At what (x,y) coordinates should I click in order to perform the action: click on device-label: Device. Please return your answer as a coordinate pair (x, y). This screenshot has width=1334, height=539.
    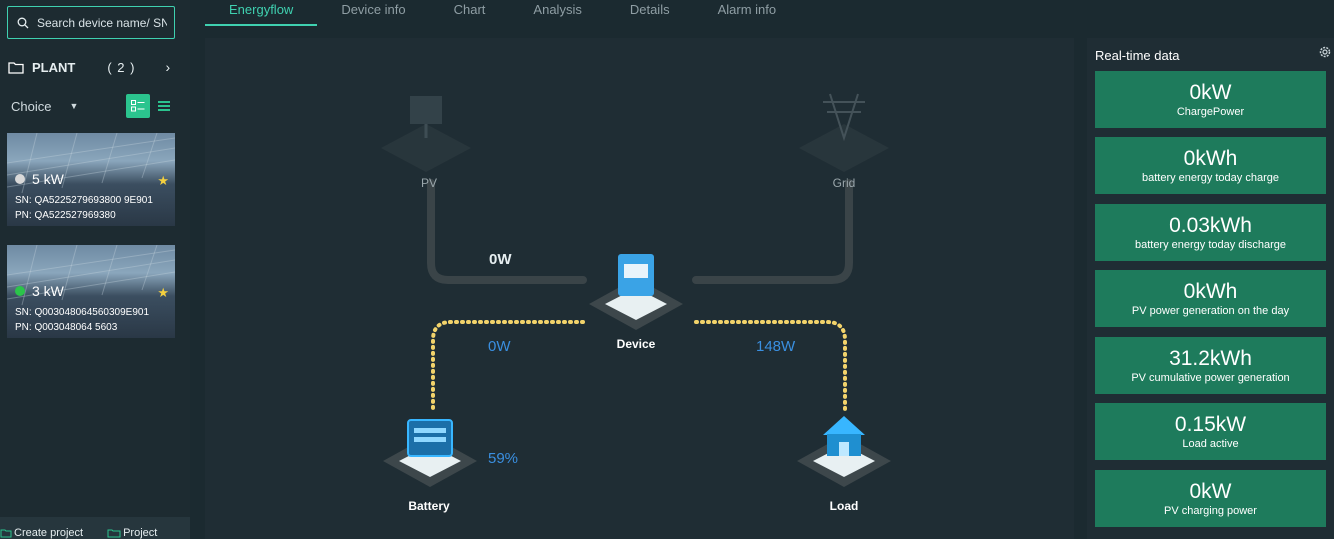
    Looking at the image, I should click on (636, 344).